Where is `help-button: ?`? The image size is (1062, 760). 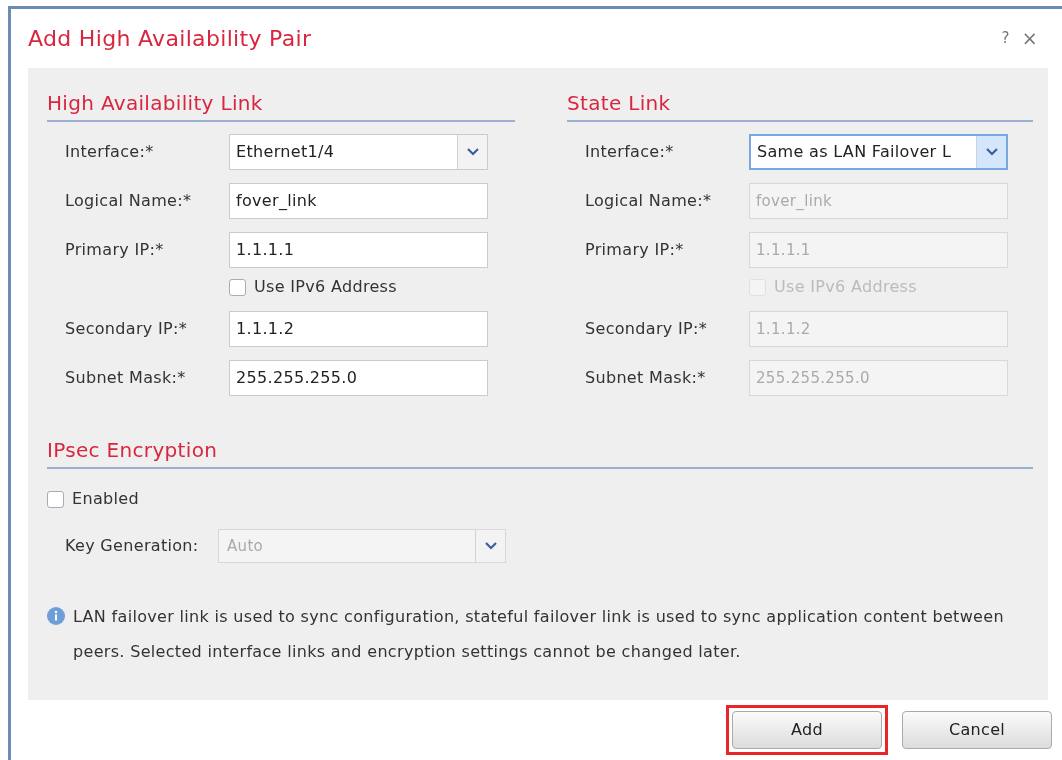
help-button: ? is located at coordinates (1005, 38).